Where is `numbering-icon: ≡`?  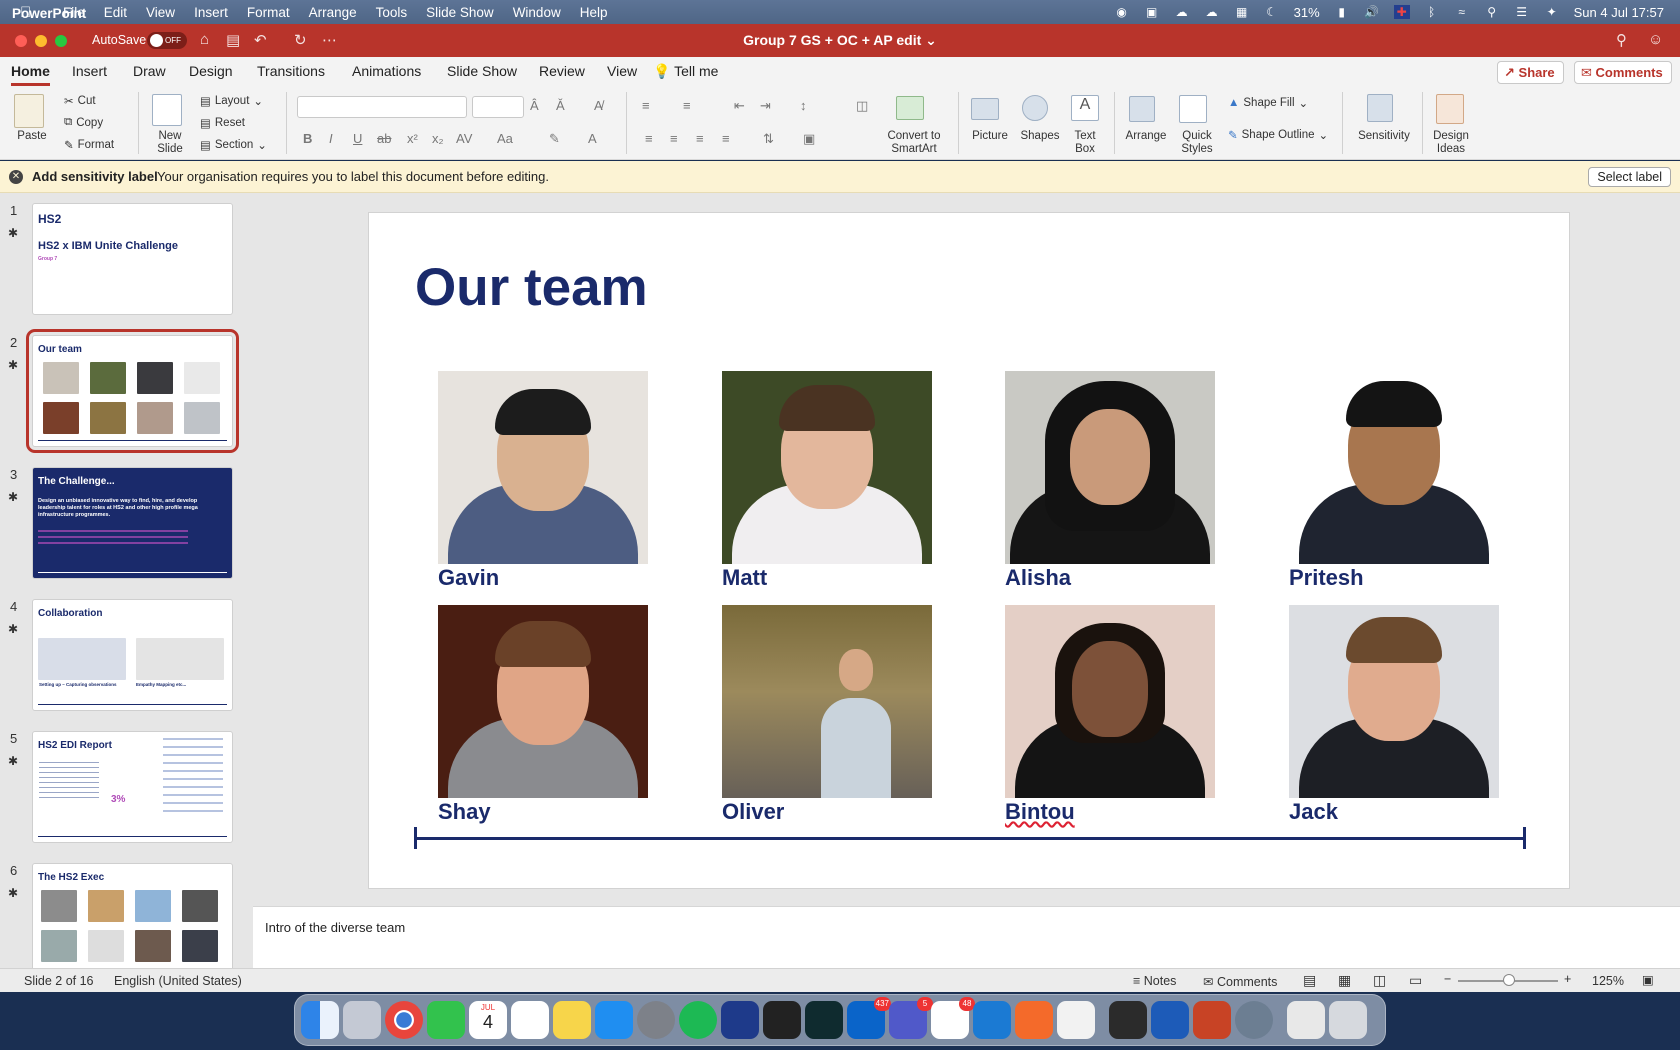
numbering-icon: ≡ is located at coordinates (687, 105).